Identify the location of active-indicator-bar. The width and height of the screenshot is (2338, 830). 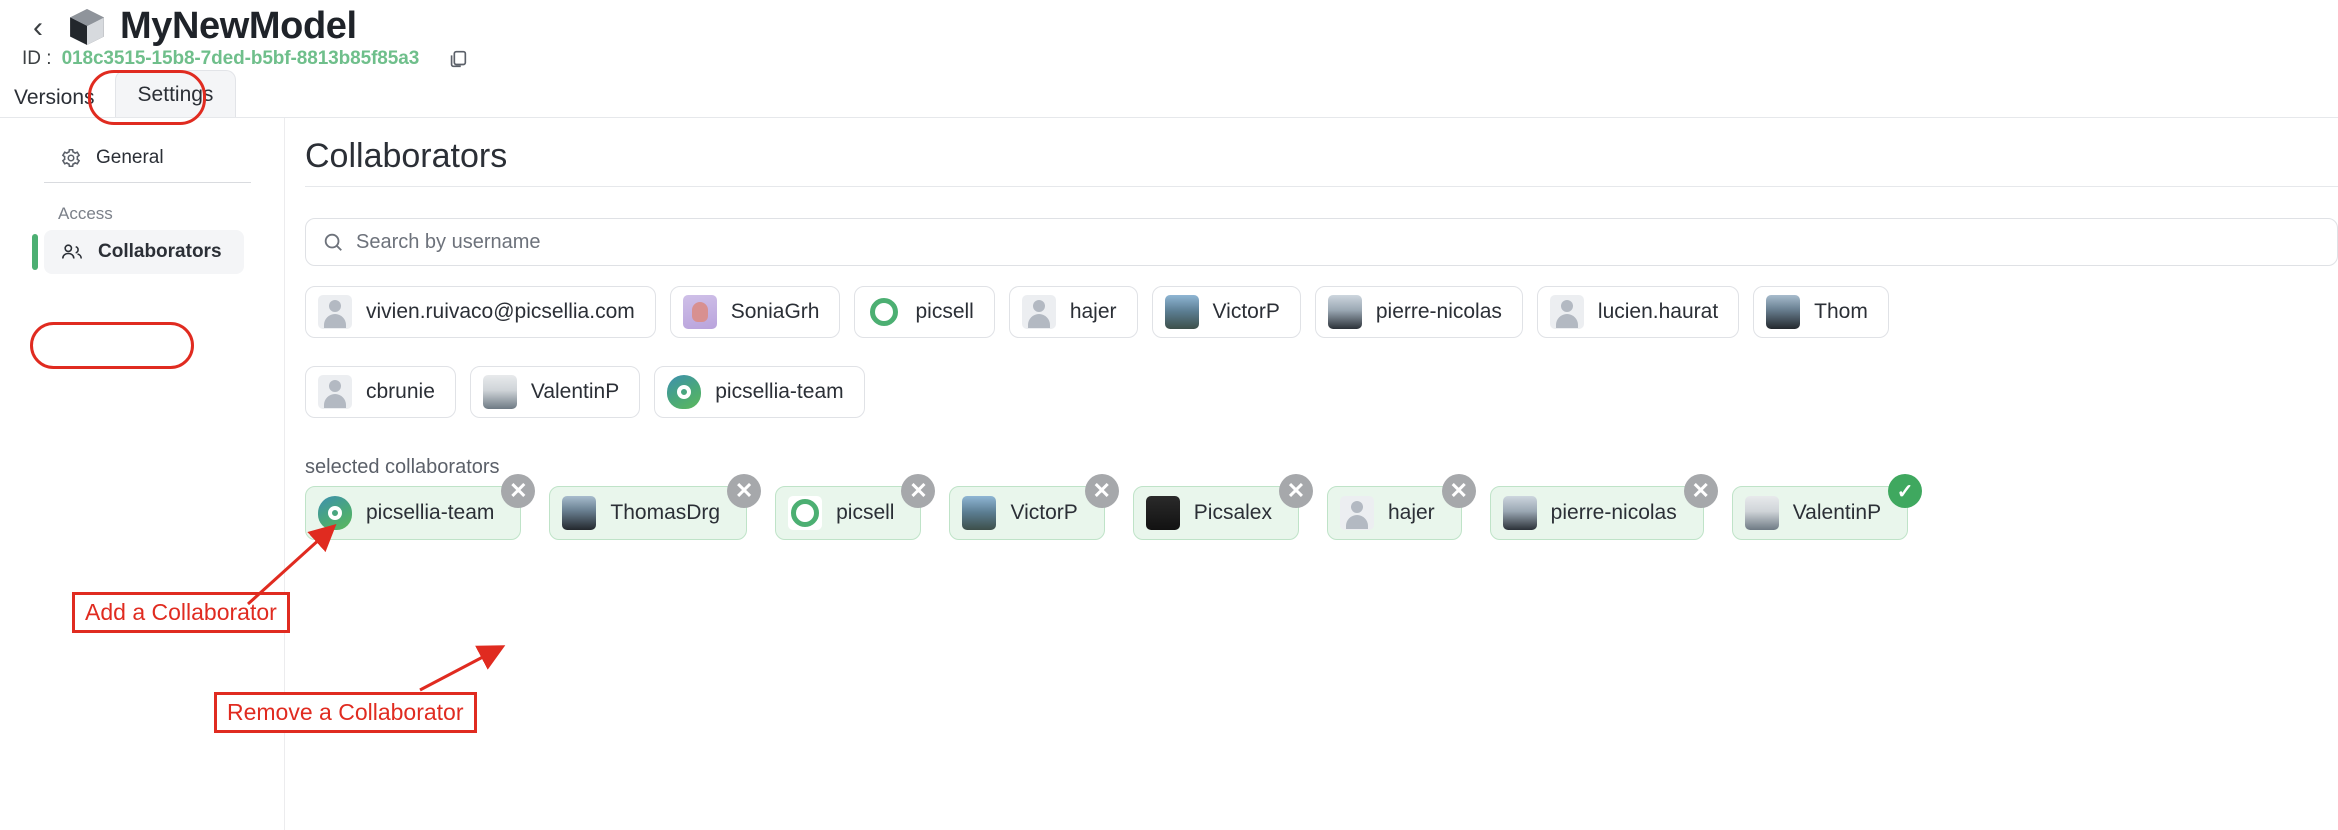
(35, 252).